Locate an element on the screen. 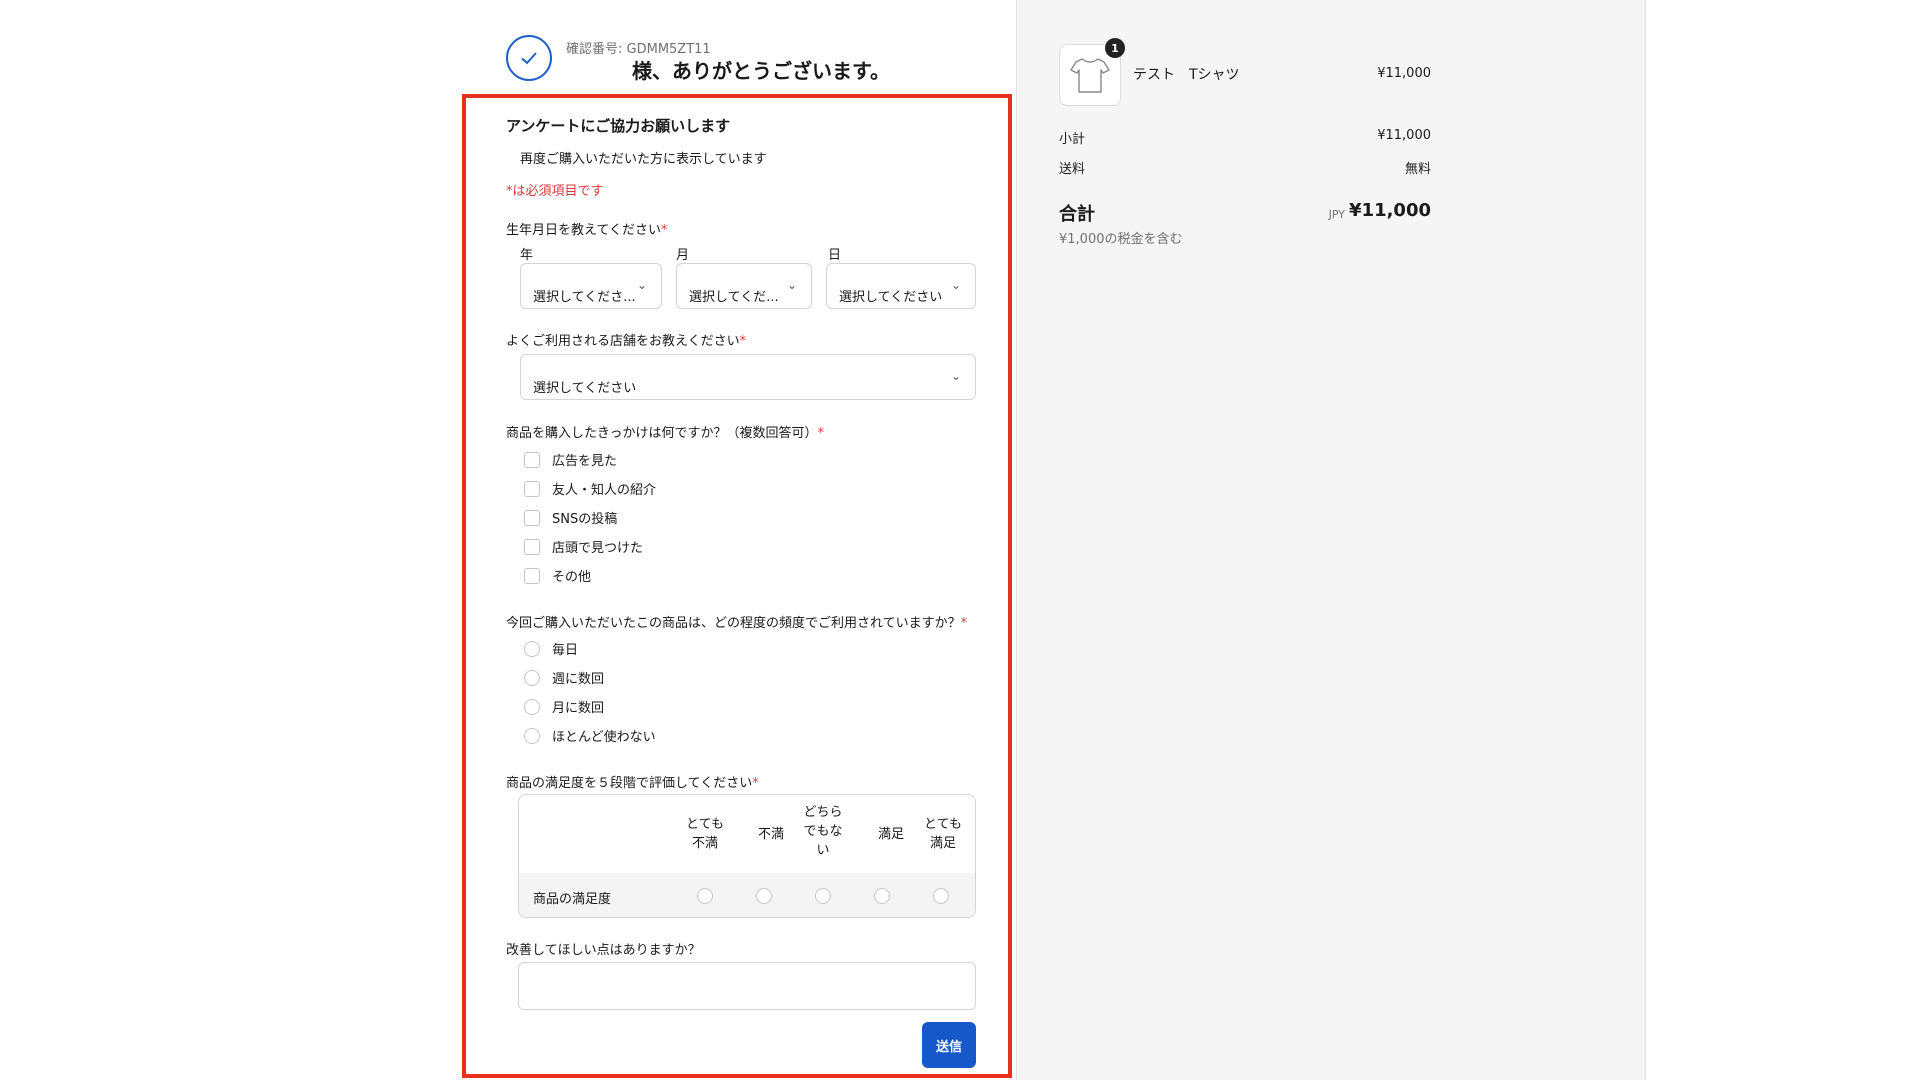  total-value: ¥11,000 is located at coordinates (1390, 210).